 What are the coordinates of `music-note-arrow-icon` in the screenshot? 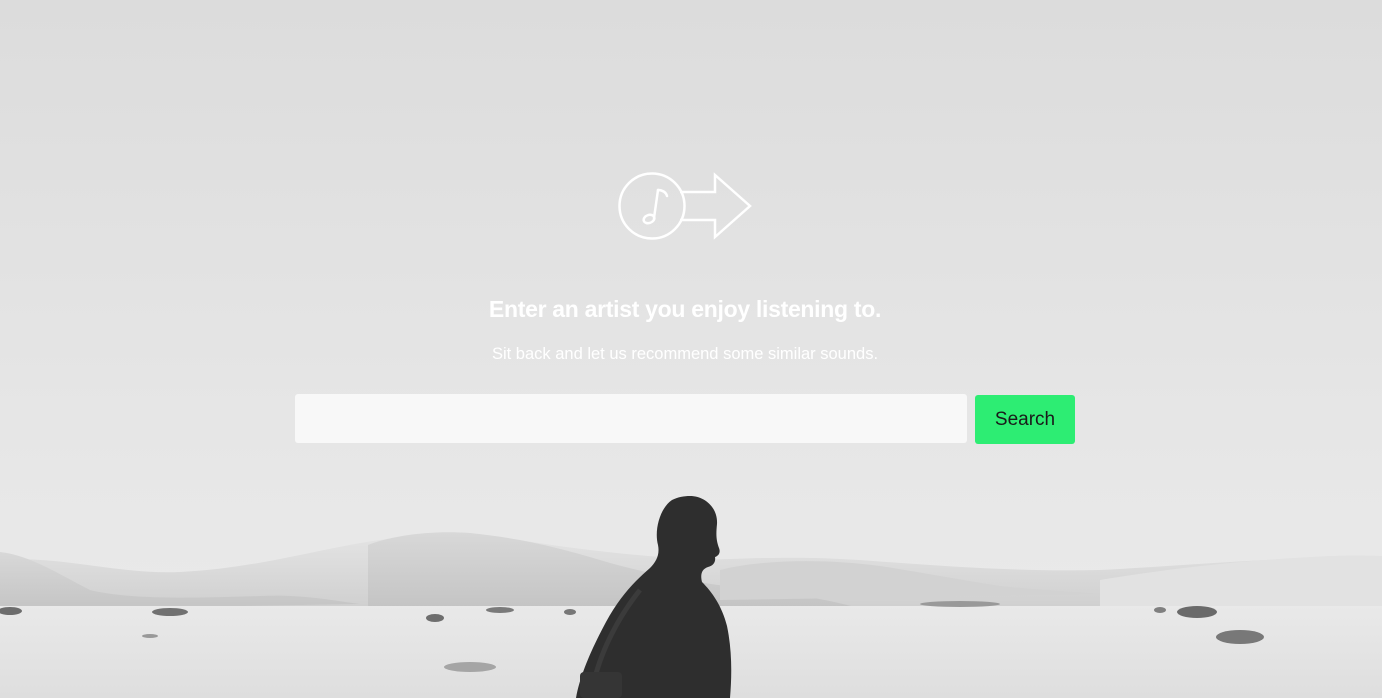 It's located at (685, 206).